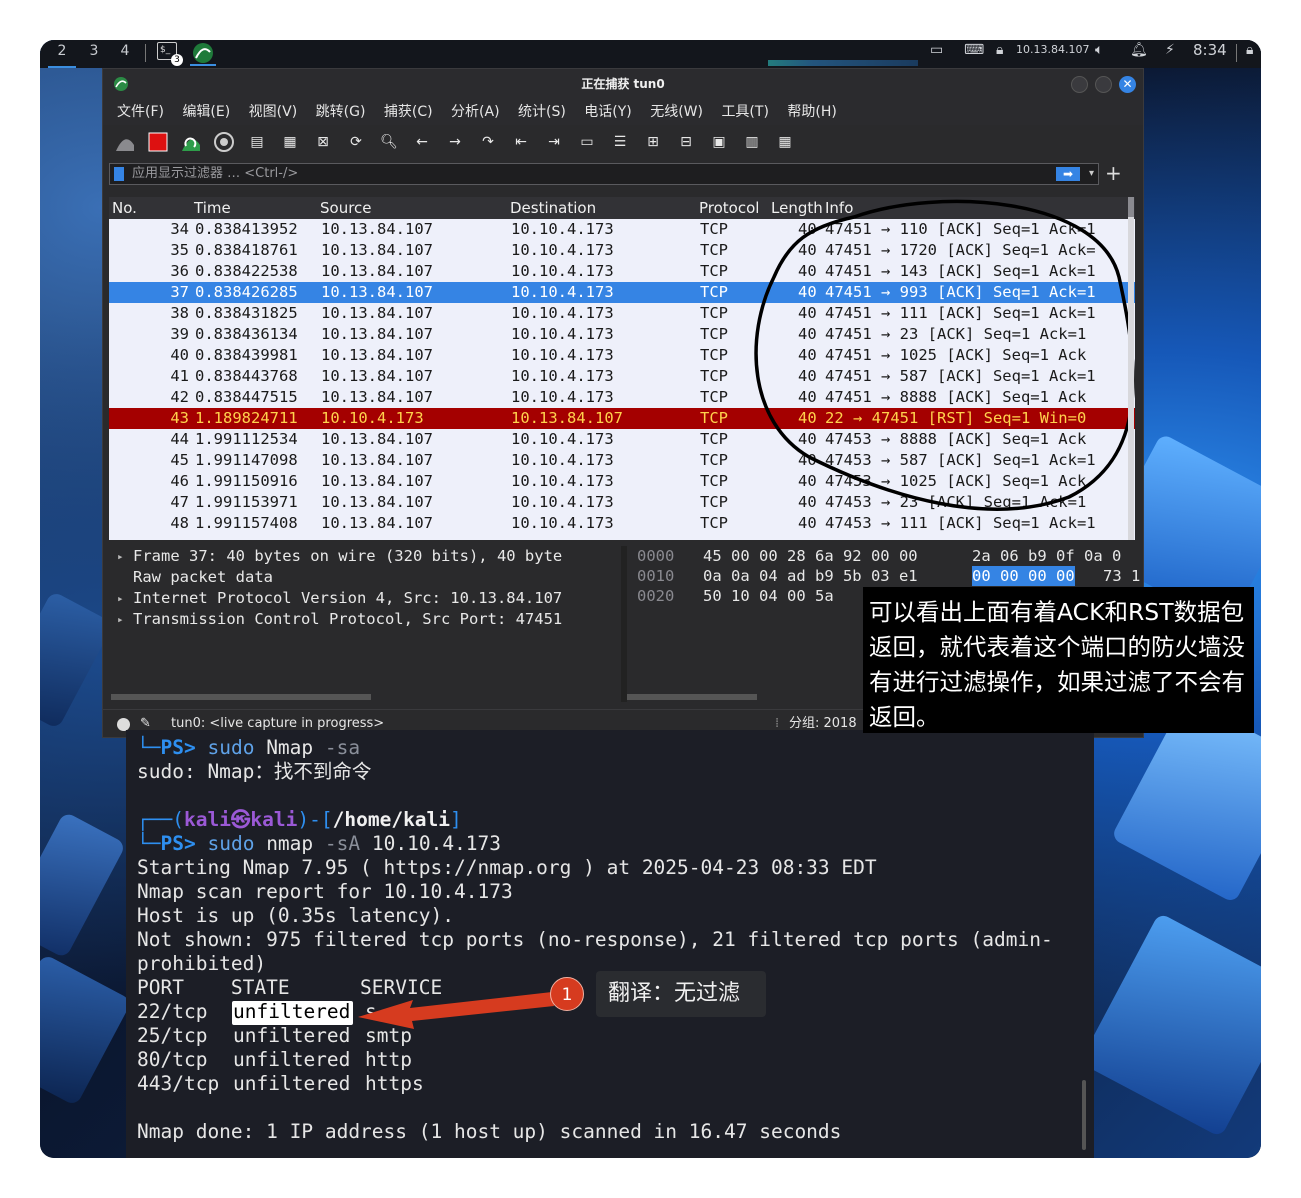 The width and height of the screenshot is (1301, 1198). What do you see at coordinates (140, 112) in the screenshot?
I see `menu-file: 文件(F)` at bounding box center [140, 112].